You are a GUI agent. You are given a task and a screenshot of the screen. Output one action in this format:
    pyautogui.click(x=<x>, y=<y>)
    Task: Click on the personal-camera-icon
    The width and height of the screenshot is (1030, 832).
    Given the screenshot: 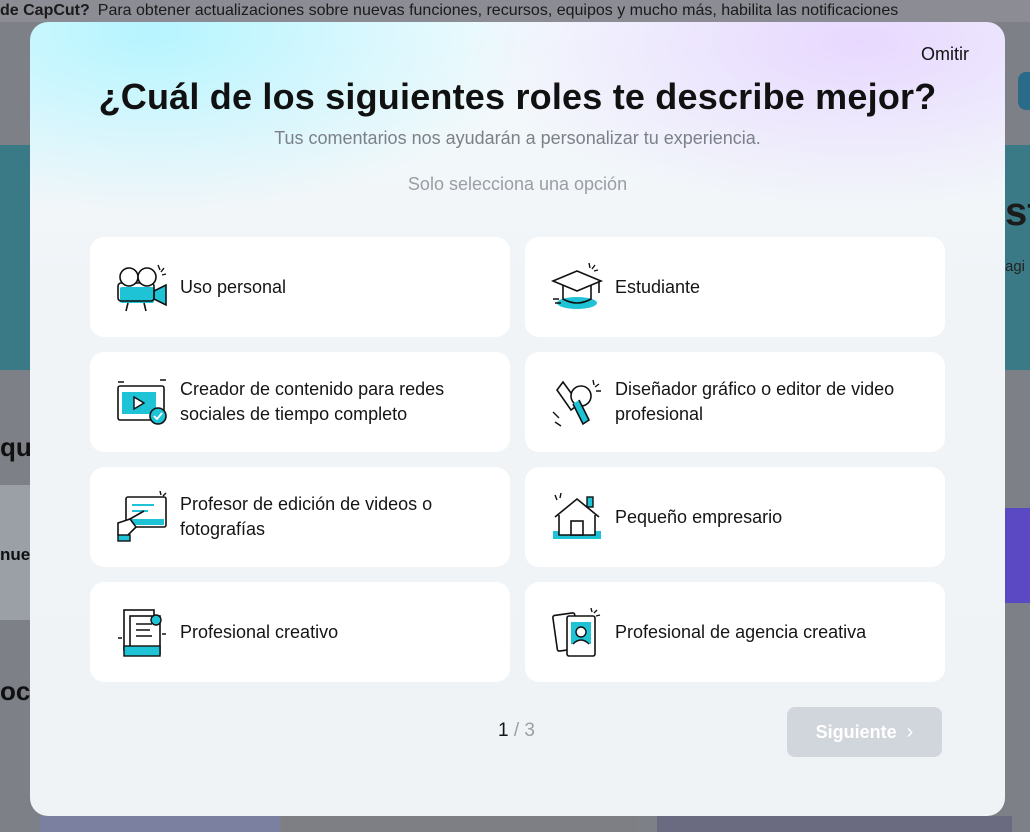 What is the action you would take?
    pyautogui.click(x=142, y=288)
    